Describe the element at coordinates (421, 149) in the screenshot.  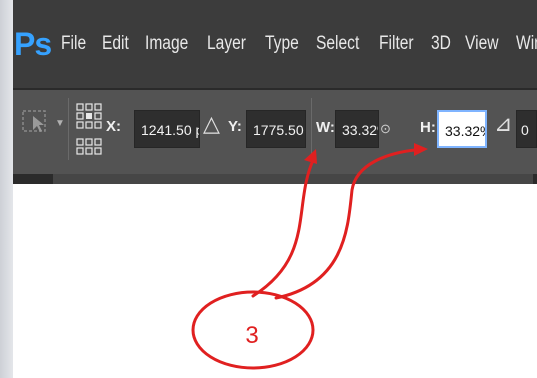
I see `annotation-arrowhead-h` at that location.